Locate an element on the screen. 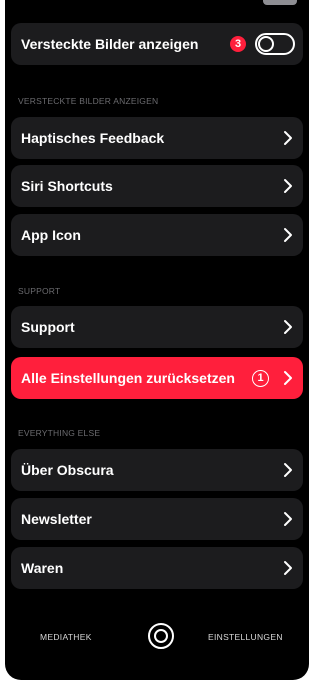  row-hidden-images: Versteckte Bilder anzeigen 3 is located at coordinates (157, 44).